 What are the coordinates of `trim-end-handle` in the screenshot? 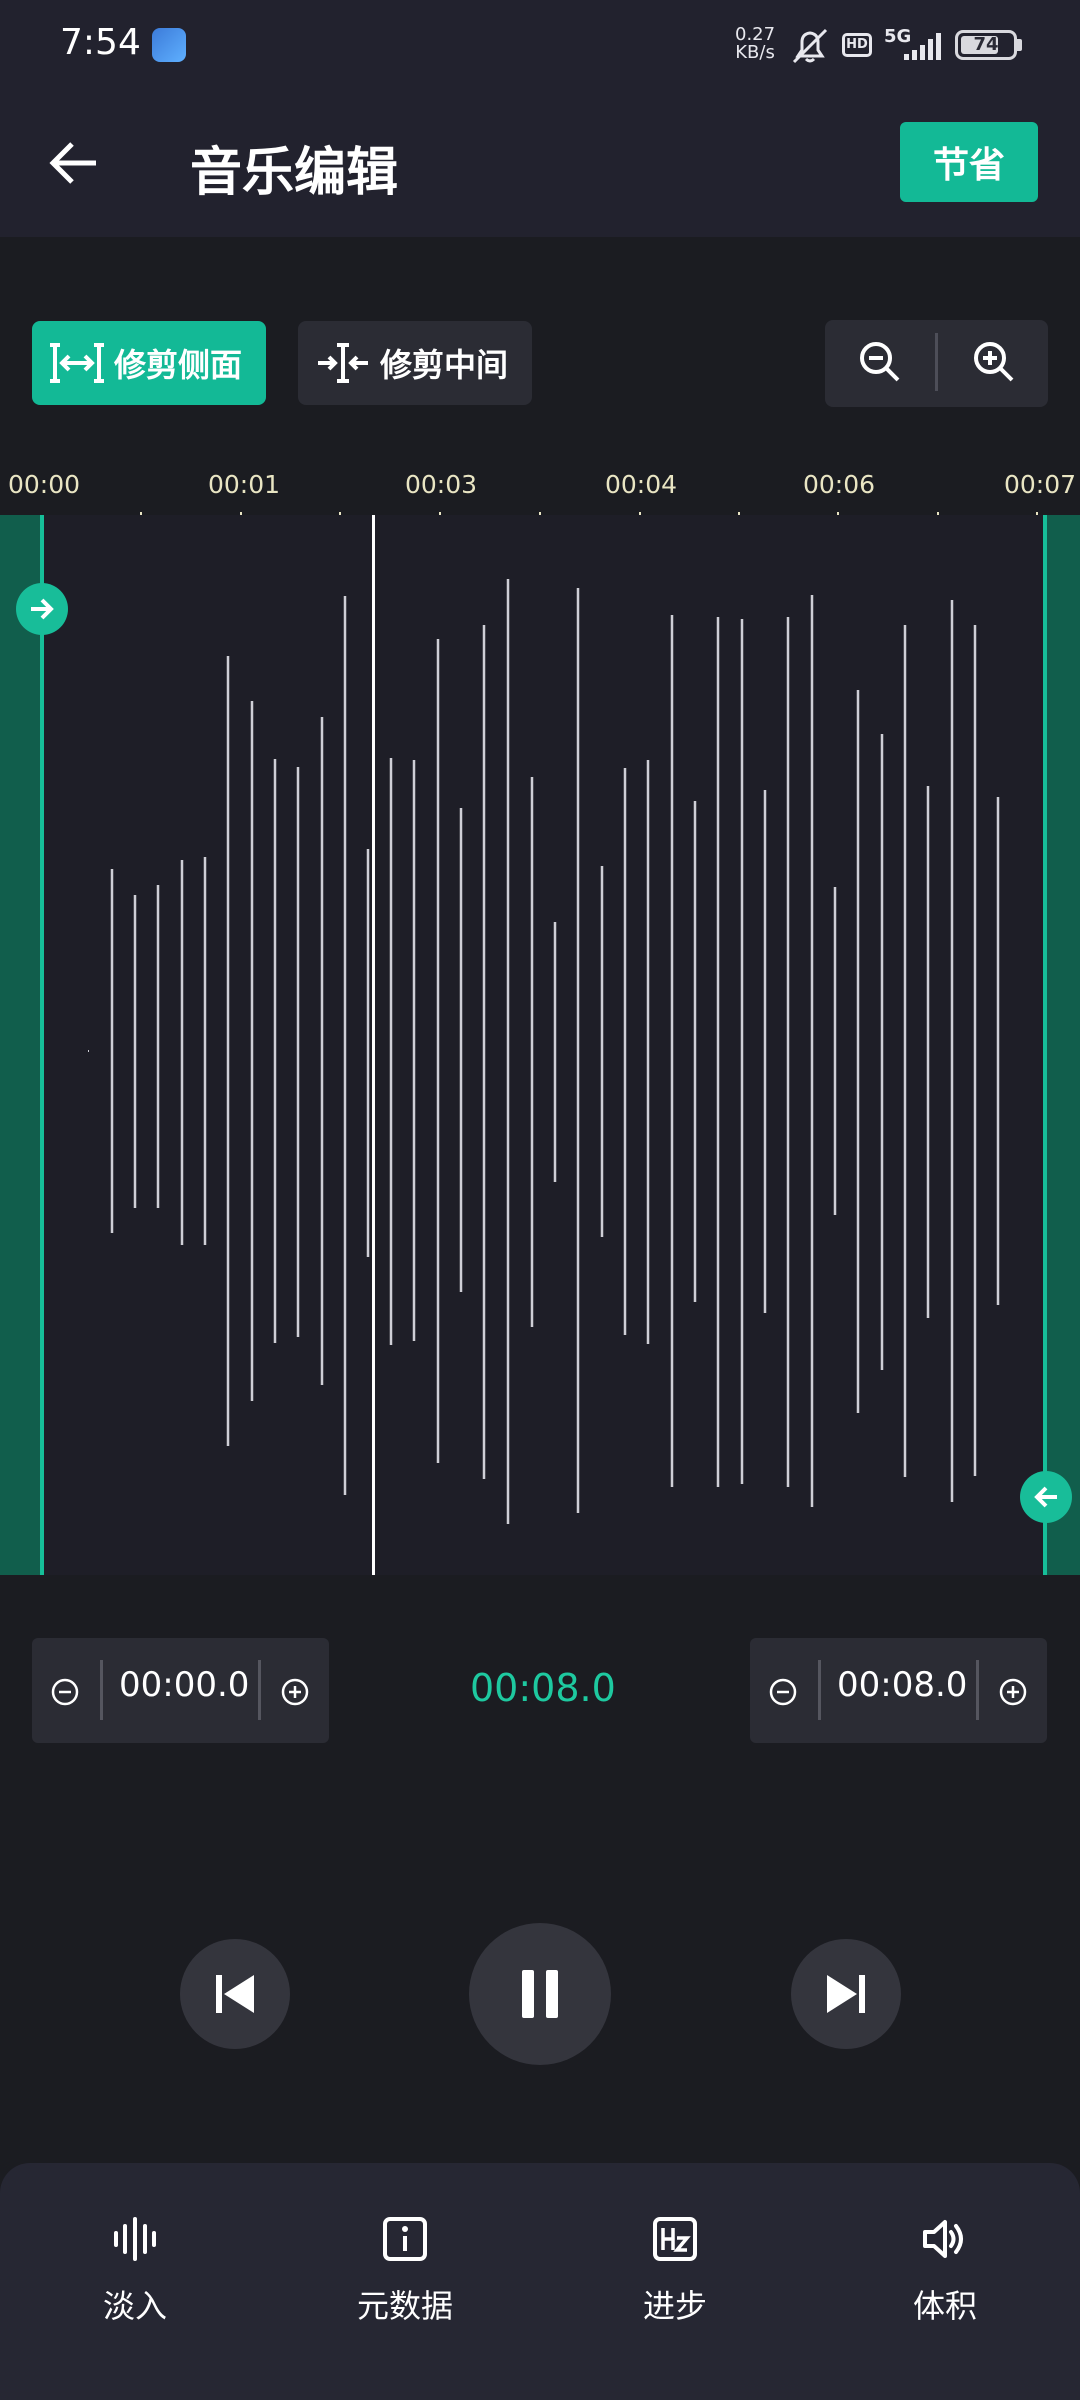 It's located at (1046, 1497).